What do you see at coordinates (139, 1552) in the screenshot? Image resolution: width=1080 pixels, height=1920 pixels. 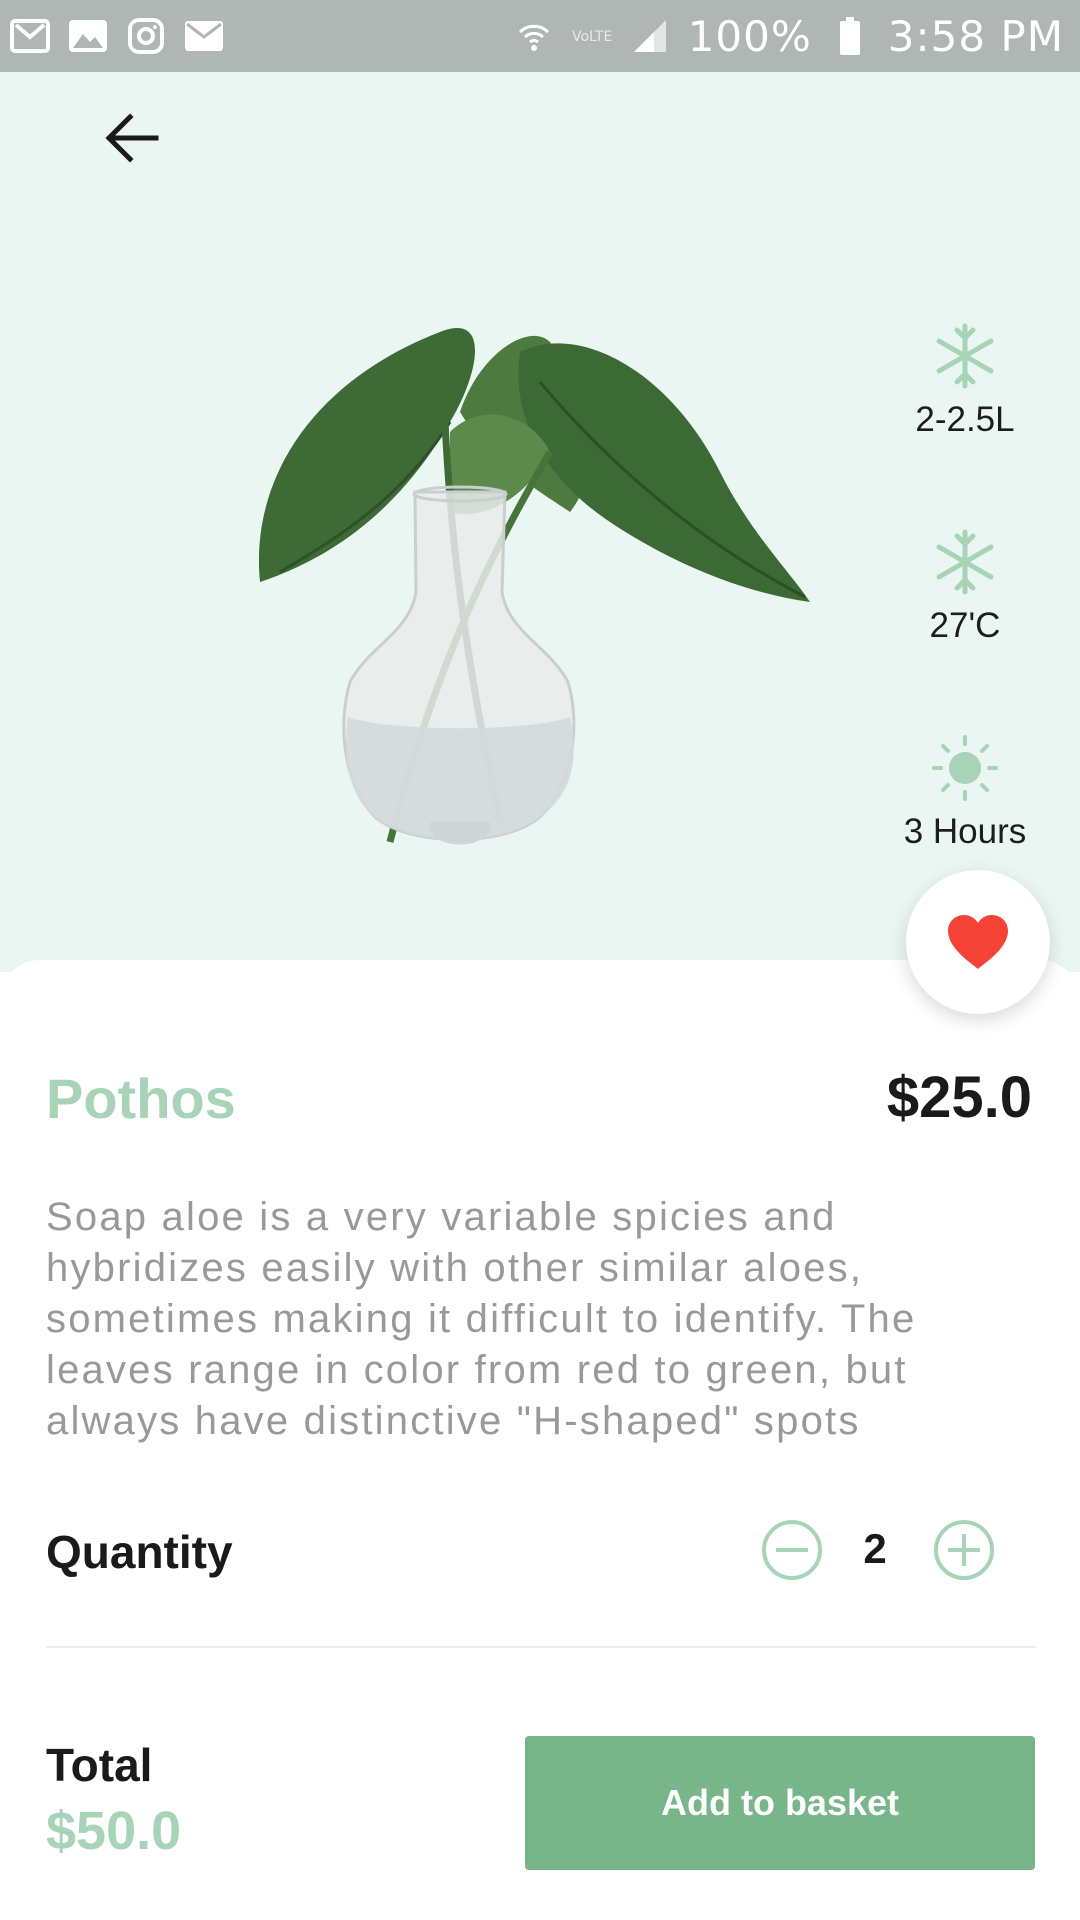 I see `quantity-label: Quantity` at bounding box center [139, 1552].